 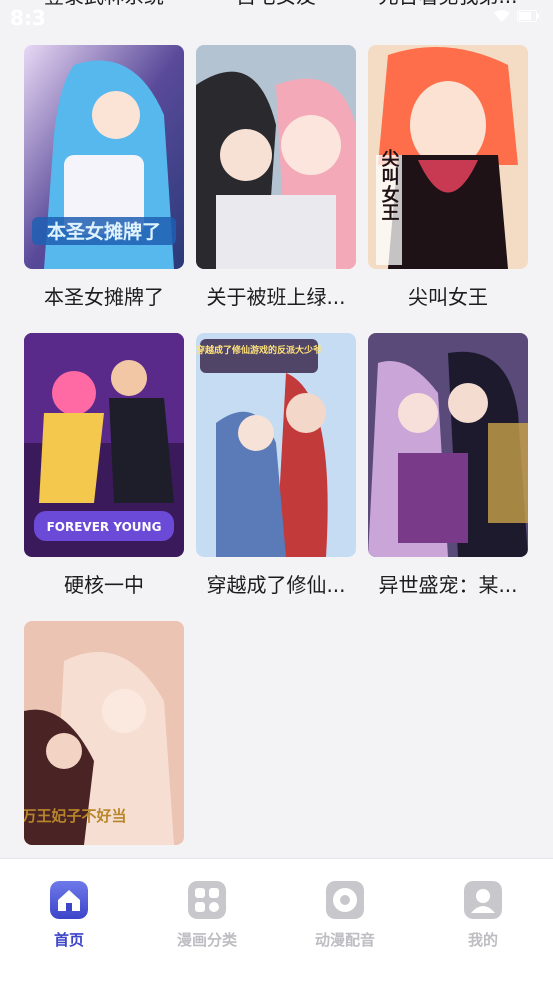 I want to click on cover-text: 尖叫女王, so click(x=389, y=184).